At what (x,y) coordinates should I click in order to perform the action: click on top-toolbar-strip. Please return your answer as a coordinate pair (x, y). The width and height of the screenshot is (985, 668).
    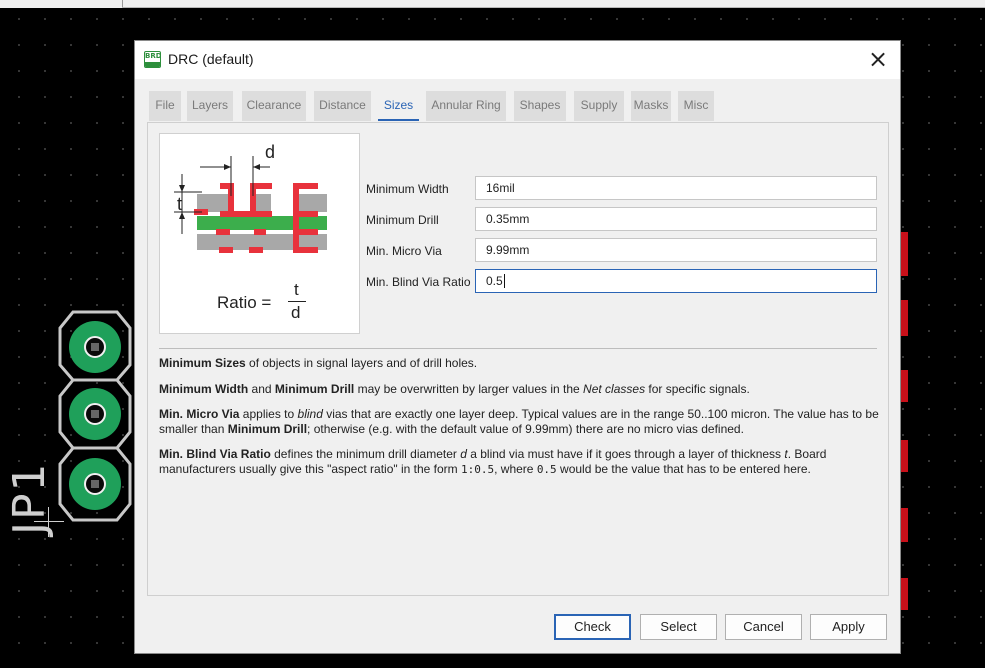
    Looking at the image, I should click on (492, 4).